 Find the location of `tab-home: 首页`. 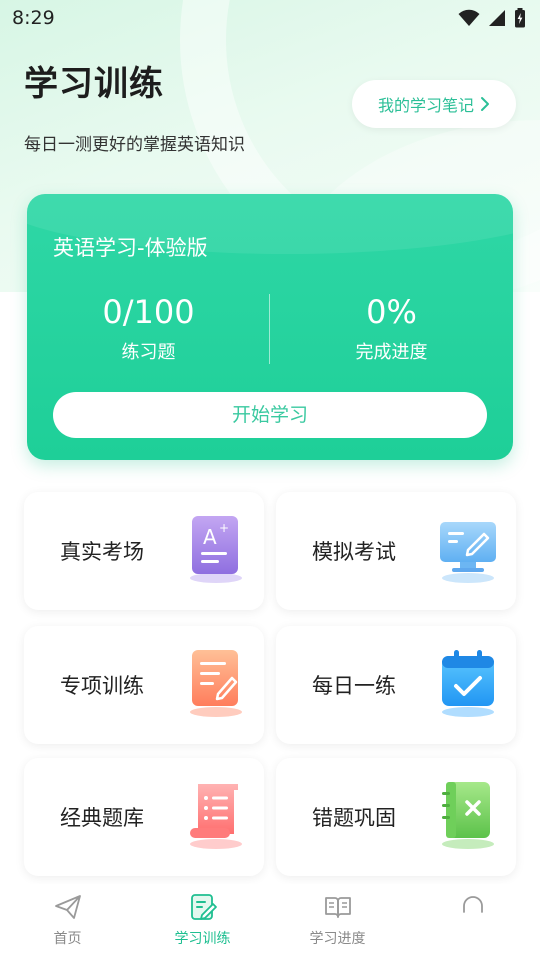

tab-home: 首页 is located at coordinates (67, 923).